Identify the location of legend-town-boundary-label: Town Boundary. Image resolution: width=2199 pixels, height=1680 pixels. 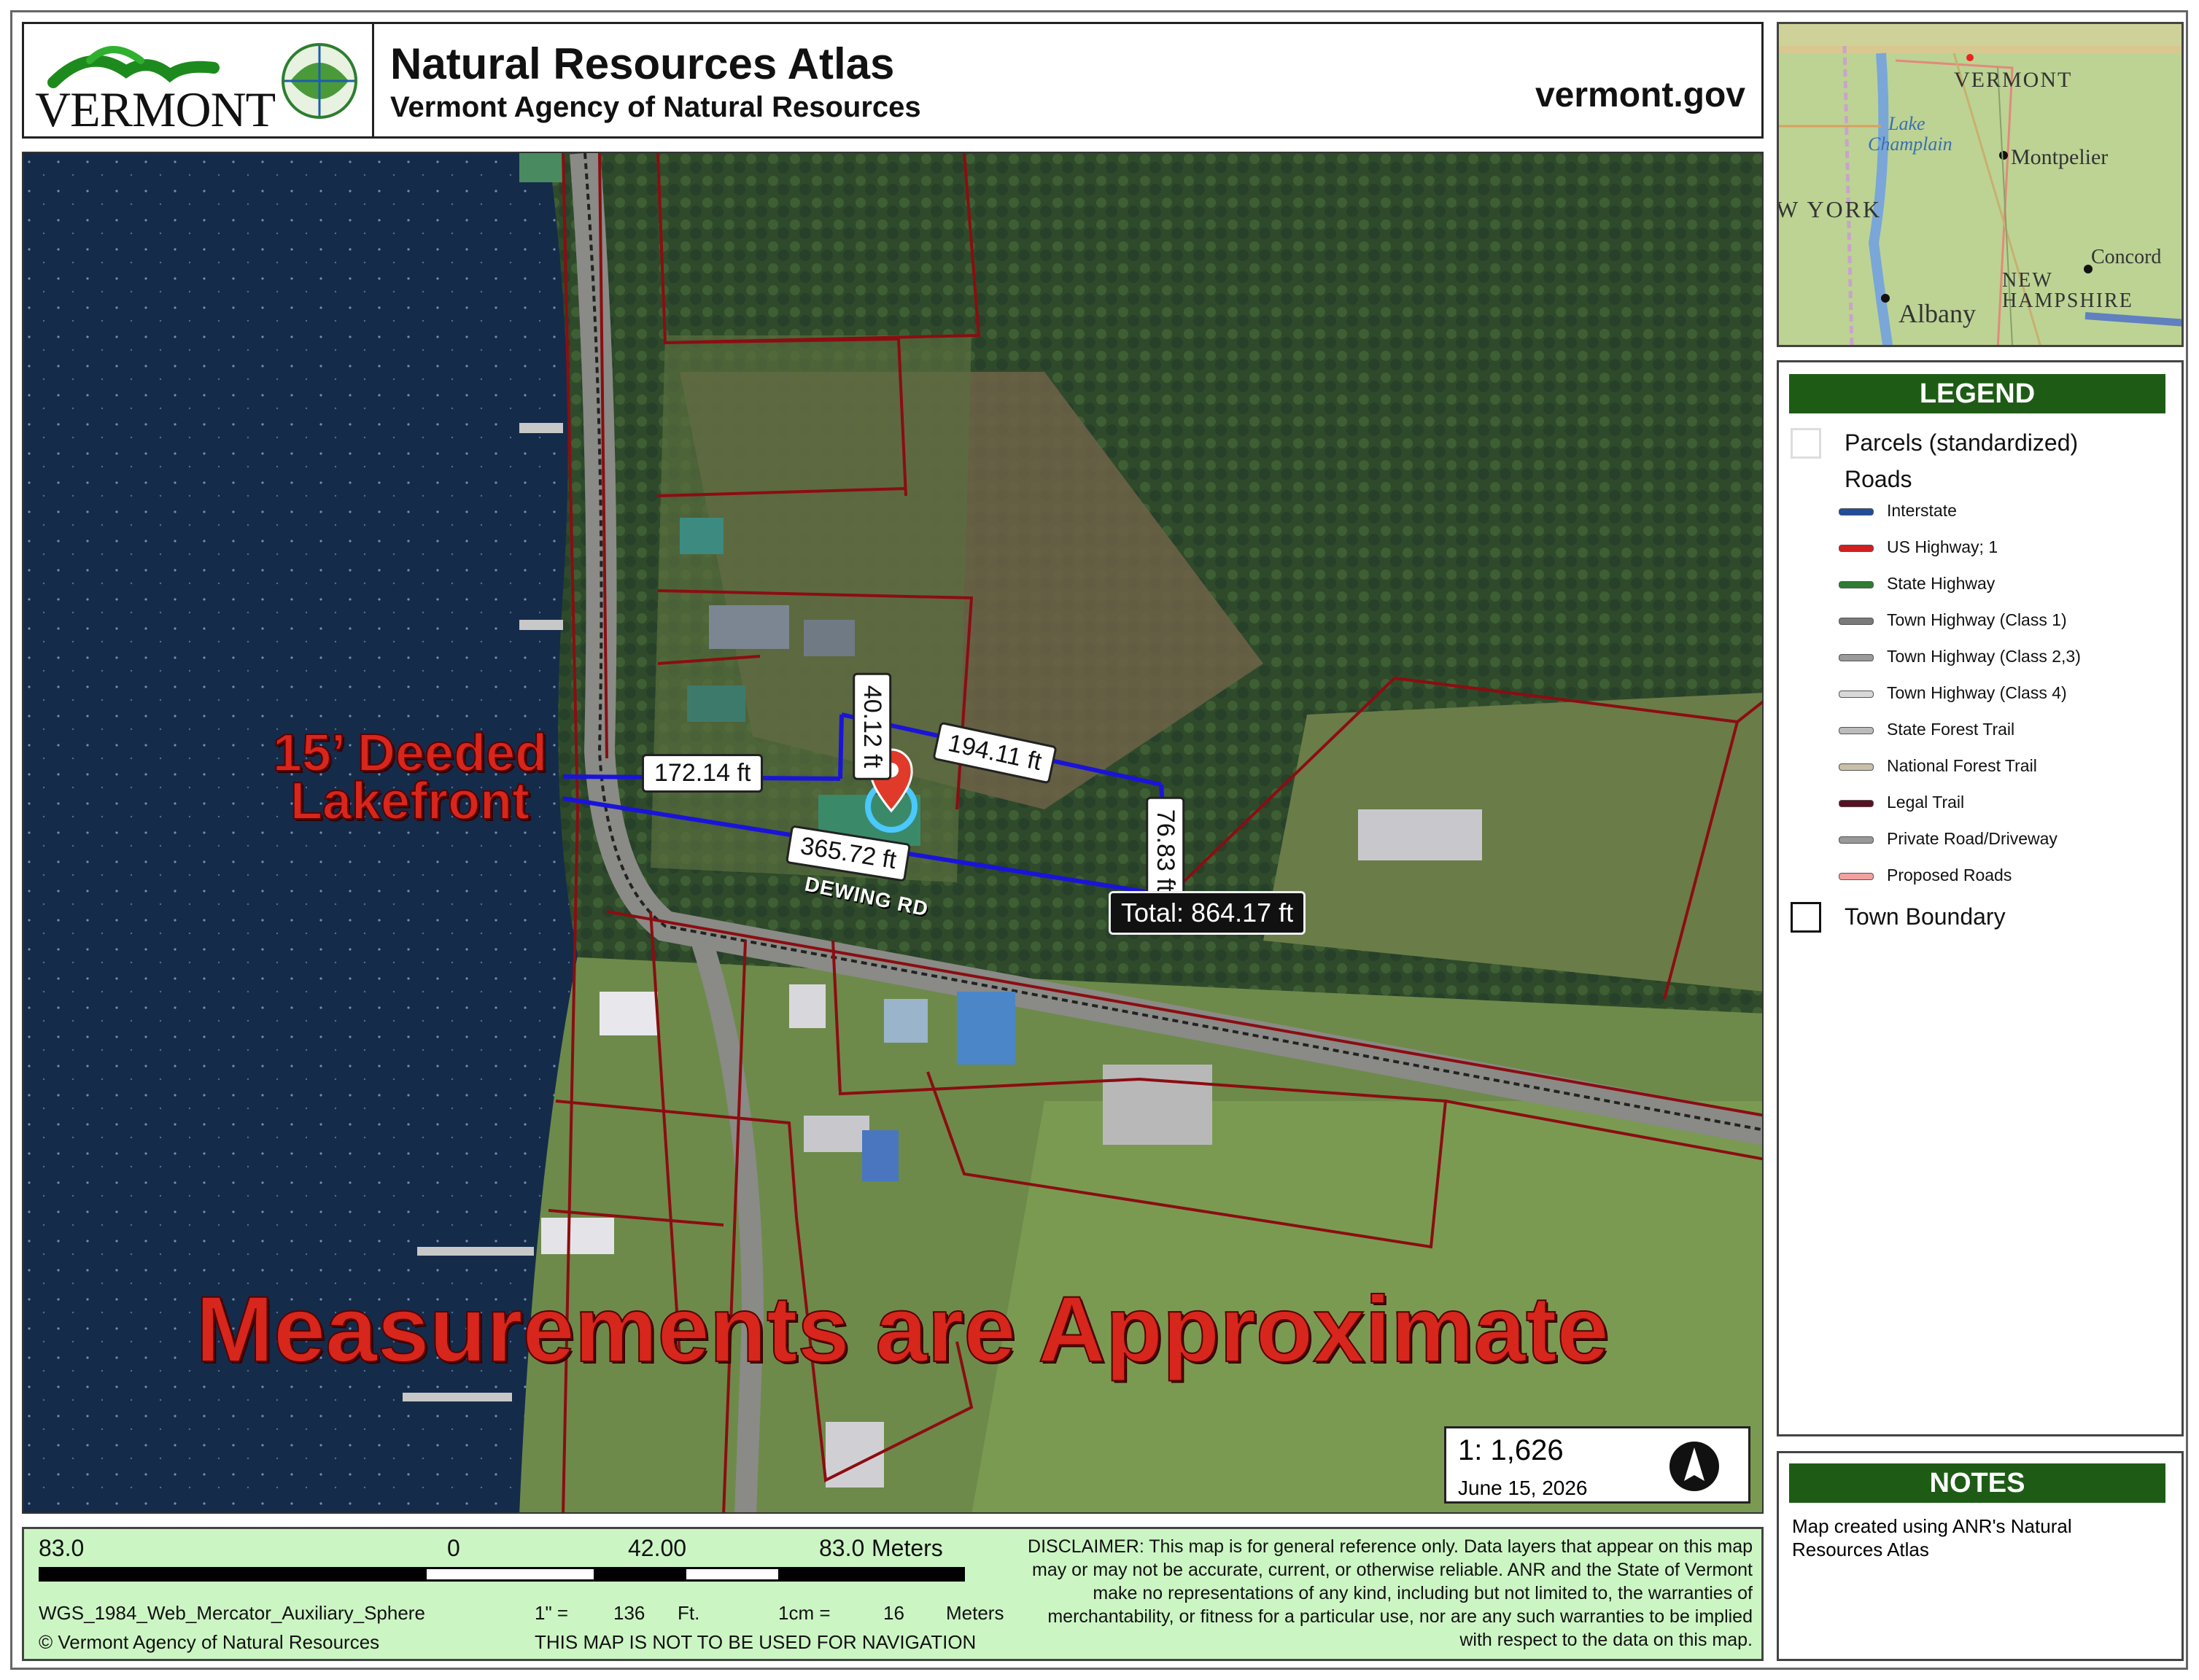
(1926, 916).